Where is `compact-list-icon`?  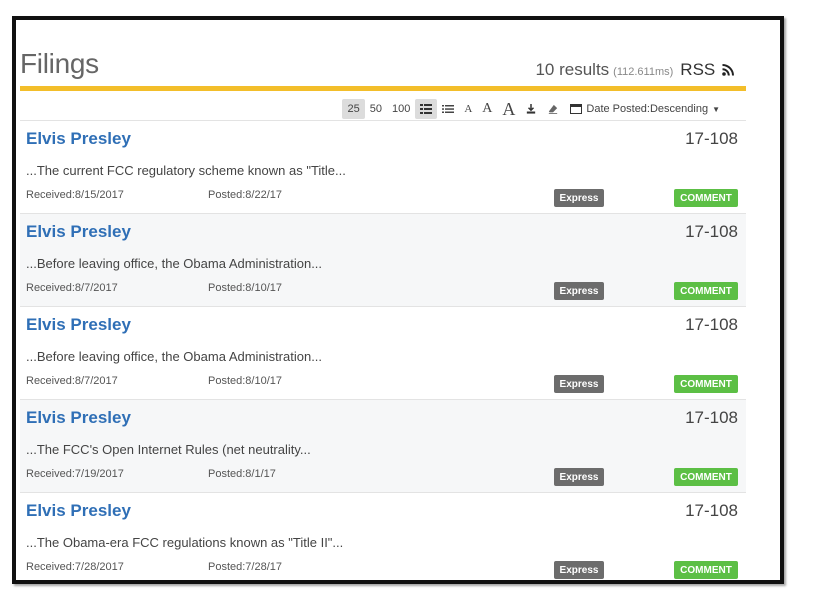 compact-list-icon is located at coordinates (448, 109).